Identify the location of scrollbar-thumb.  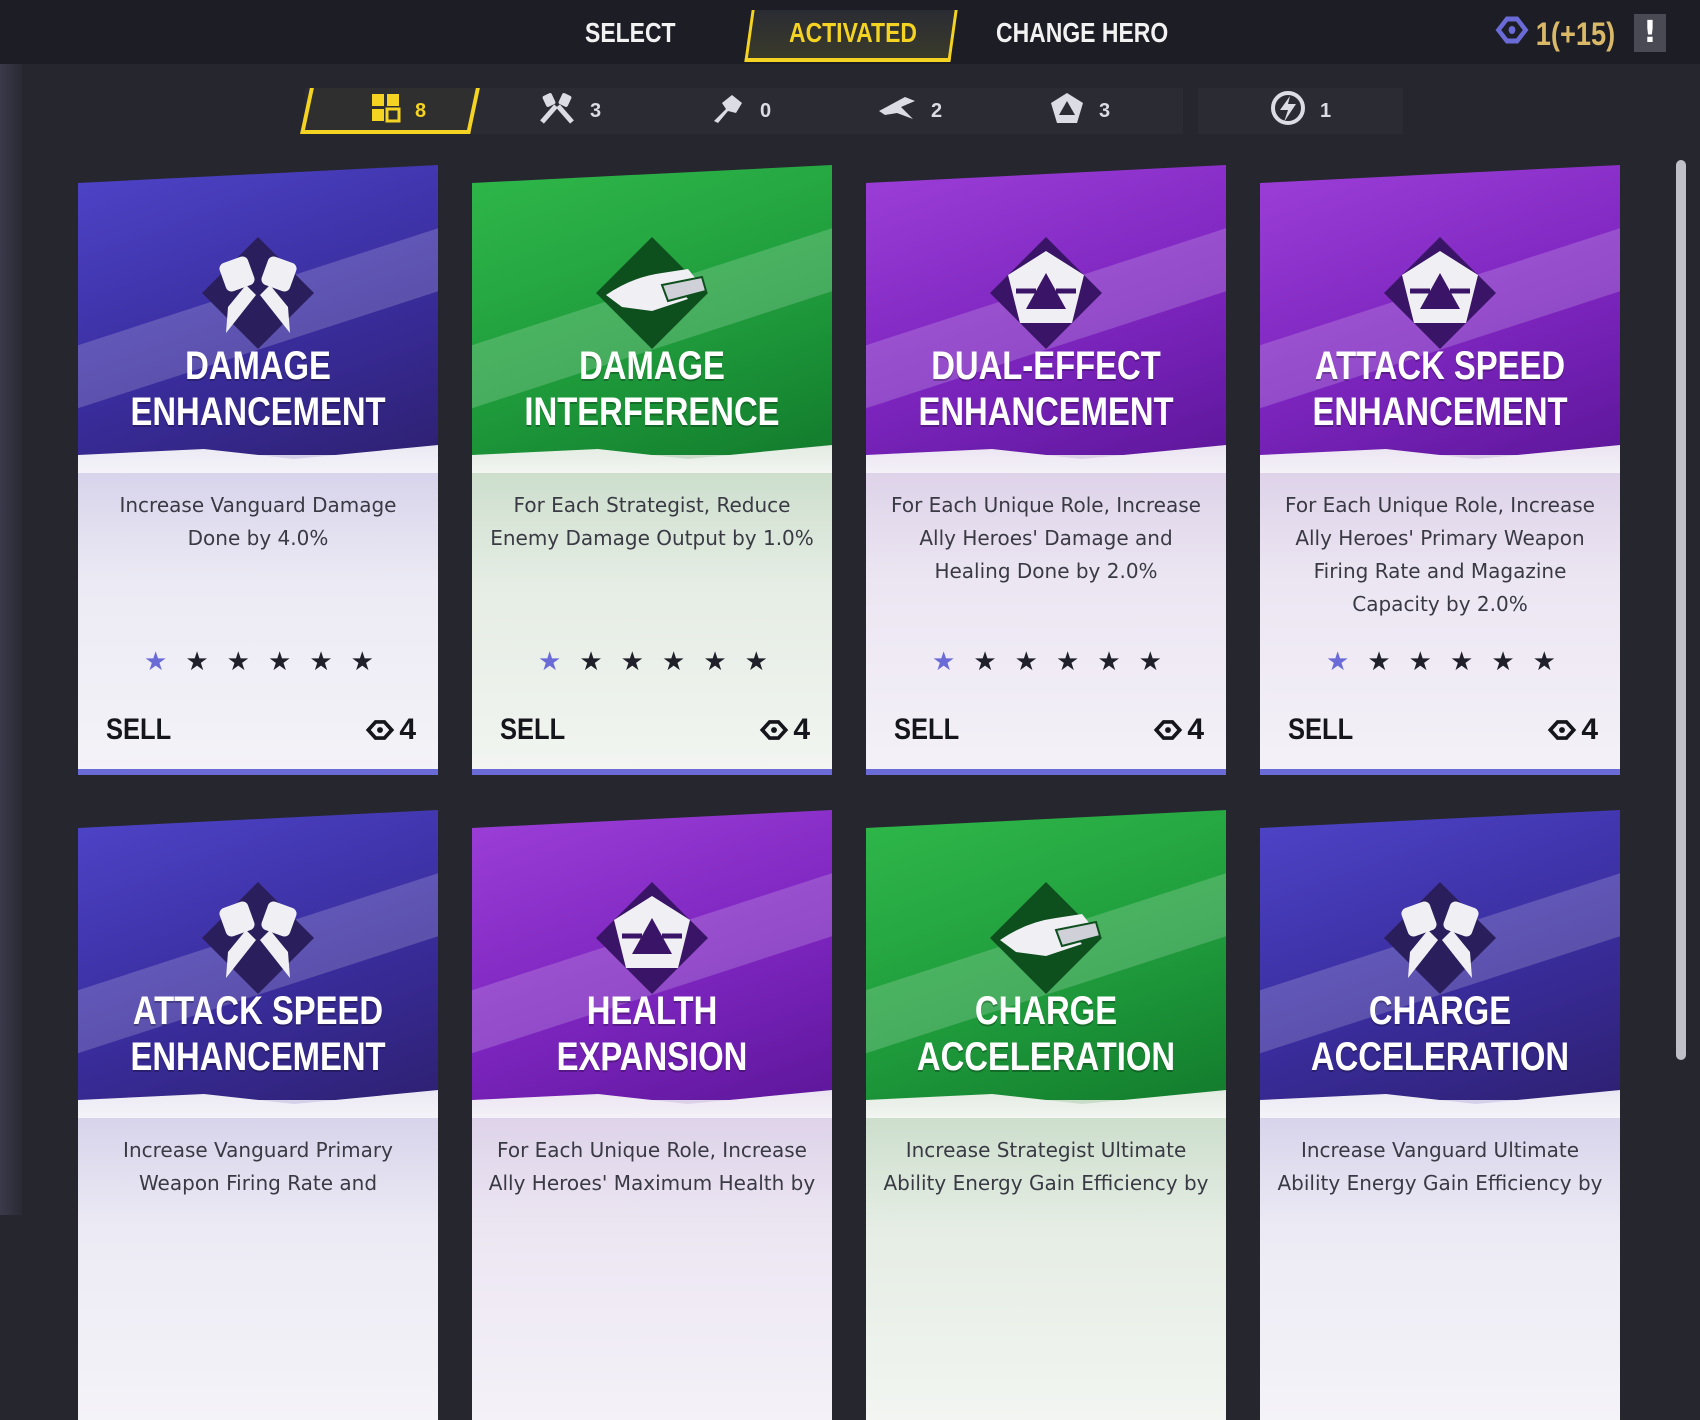
(1681, 610).